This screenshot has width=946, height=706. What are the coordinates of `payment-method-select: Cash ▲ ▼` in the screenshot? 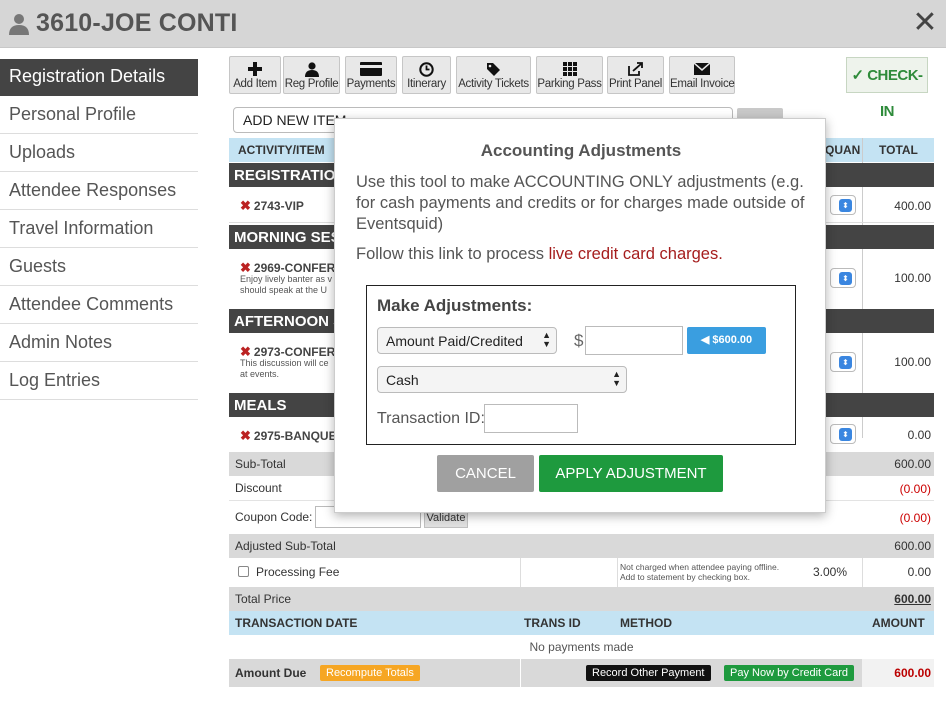 It's located at (502, 379).